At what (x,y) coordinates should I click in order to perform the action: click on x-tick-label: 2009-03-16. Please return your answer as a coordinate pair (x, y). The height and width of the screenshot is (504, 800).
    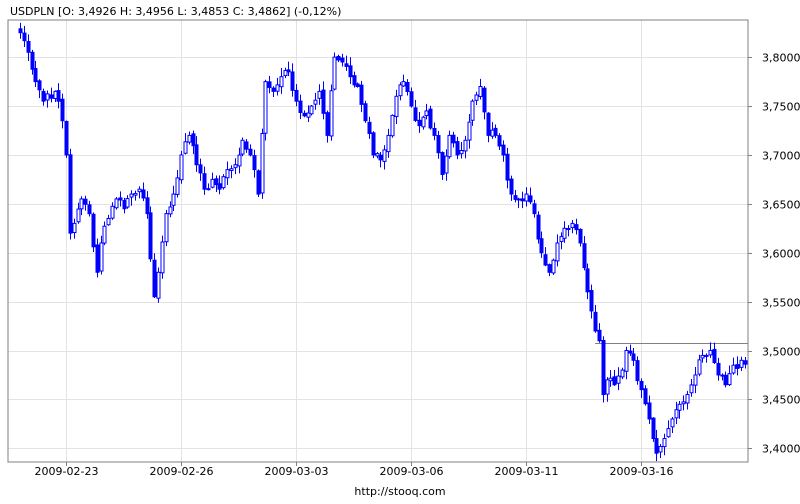
    Looking at the image, I should click on (642, 471).